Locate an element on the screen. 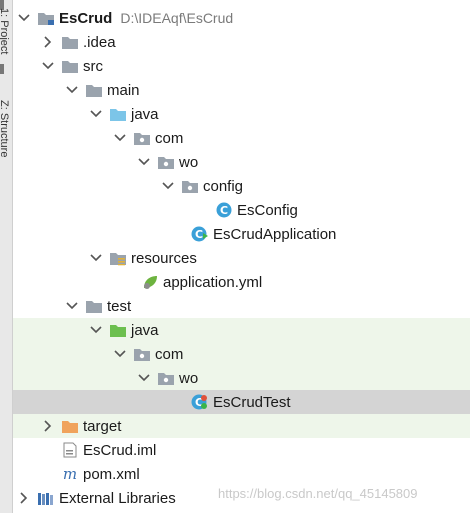 The width and height of the screenshot is (470, 513). tree-node-pom: m pom.xml is located at coordinates (241, 474).